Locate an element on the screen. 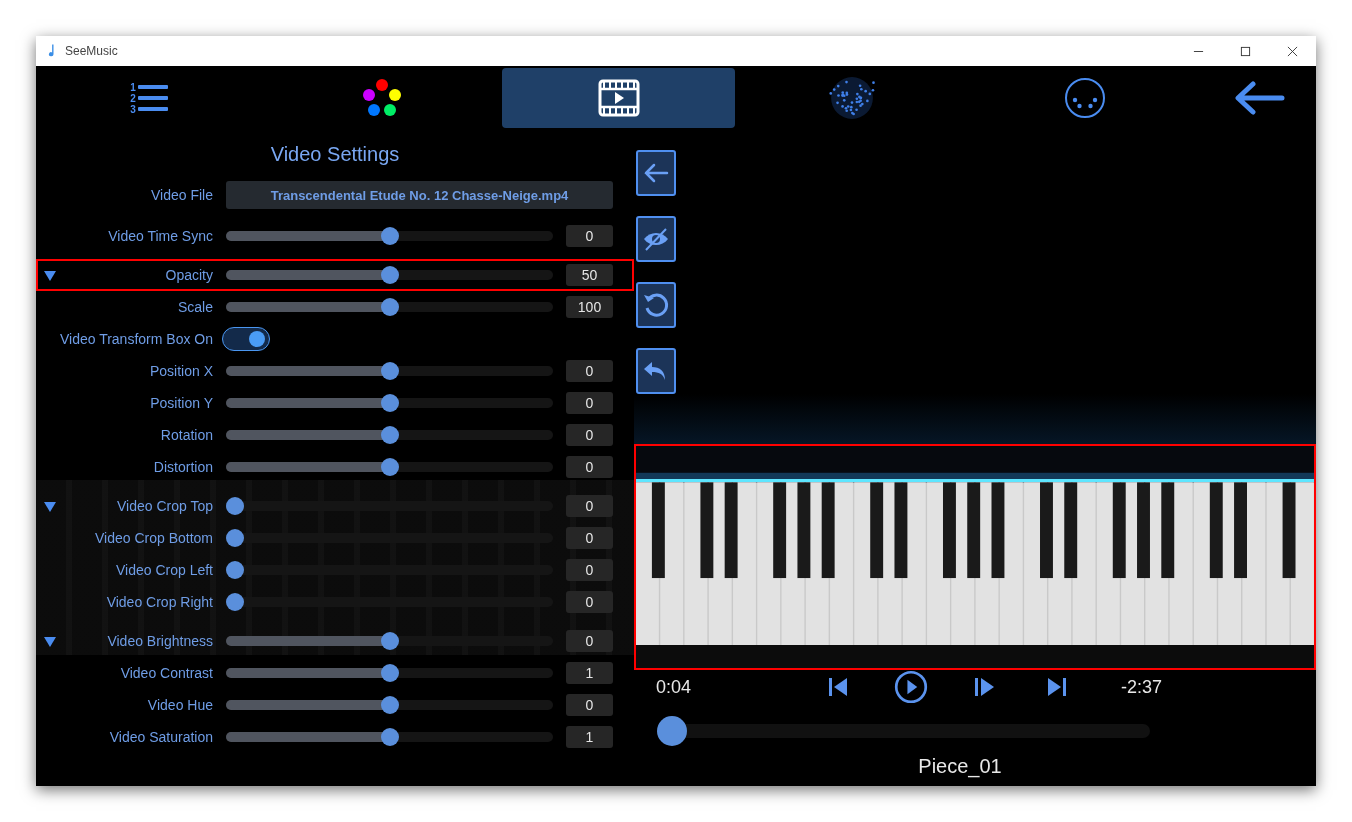 The height and width of the screenshot is (822, 1352). setting-label: Position X is located at coordinates (181, 371).